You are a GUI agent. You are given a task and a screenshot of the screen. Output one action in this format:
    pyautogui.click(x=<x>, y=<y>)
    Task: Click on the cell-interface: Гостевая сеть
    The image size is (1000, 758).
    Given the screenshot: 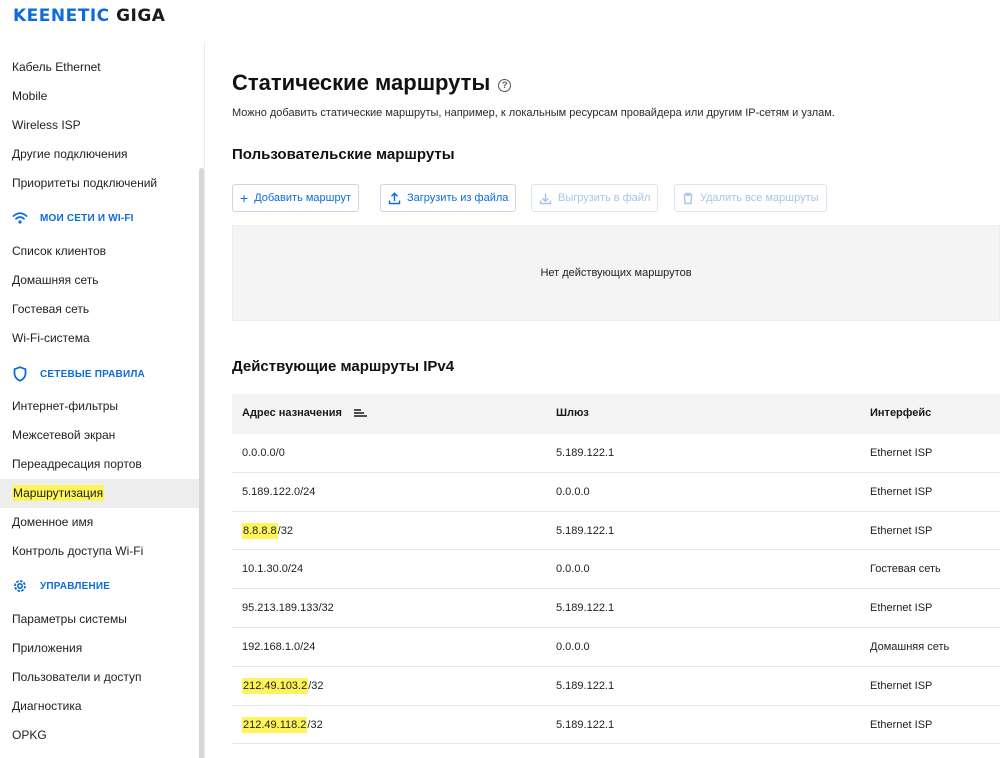 What is the action you would take?
    pyautogui.click(x=905, y=569)
    